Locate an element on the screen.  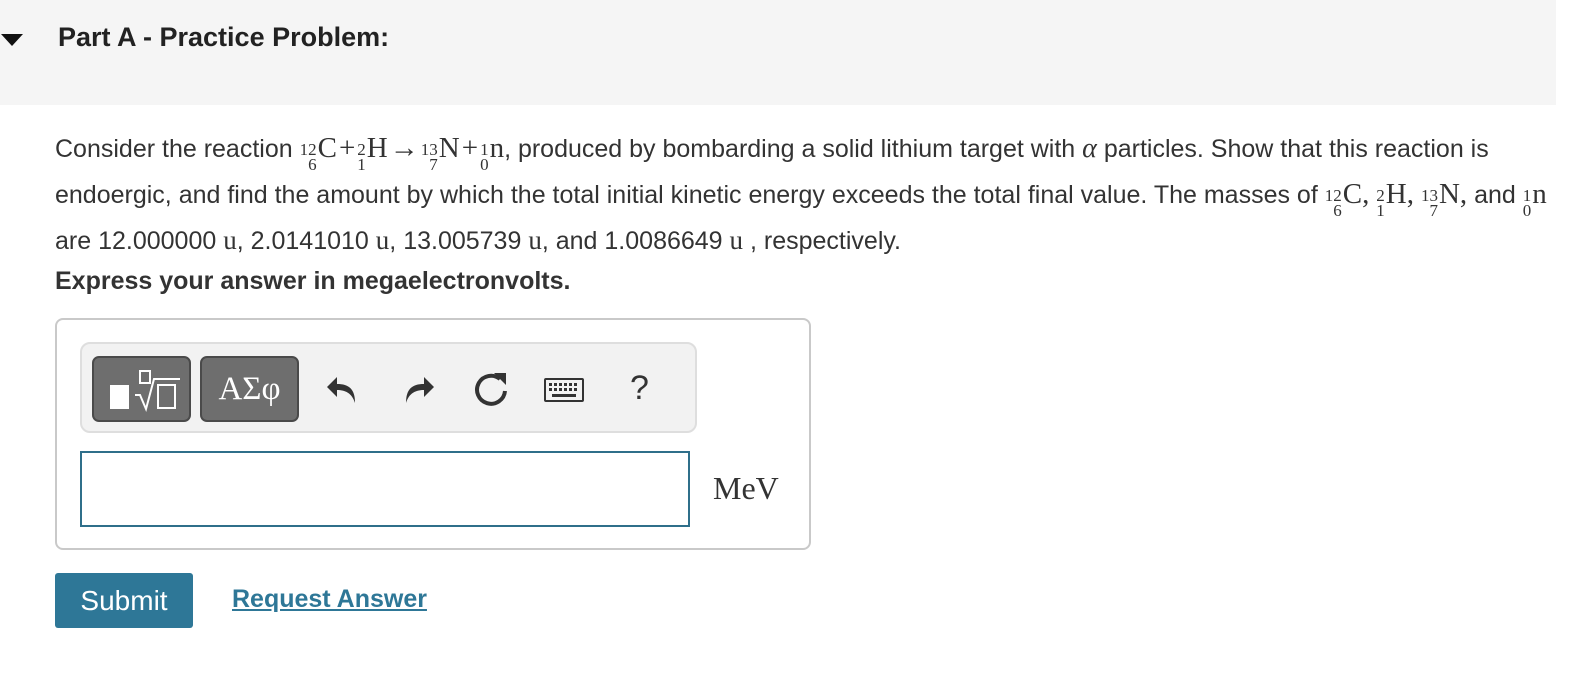
answer-input is located at coordinates (385, 489).